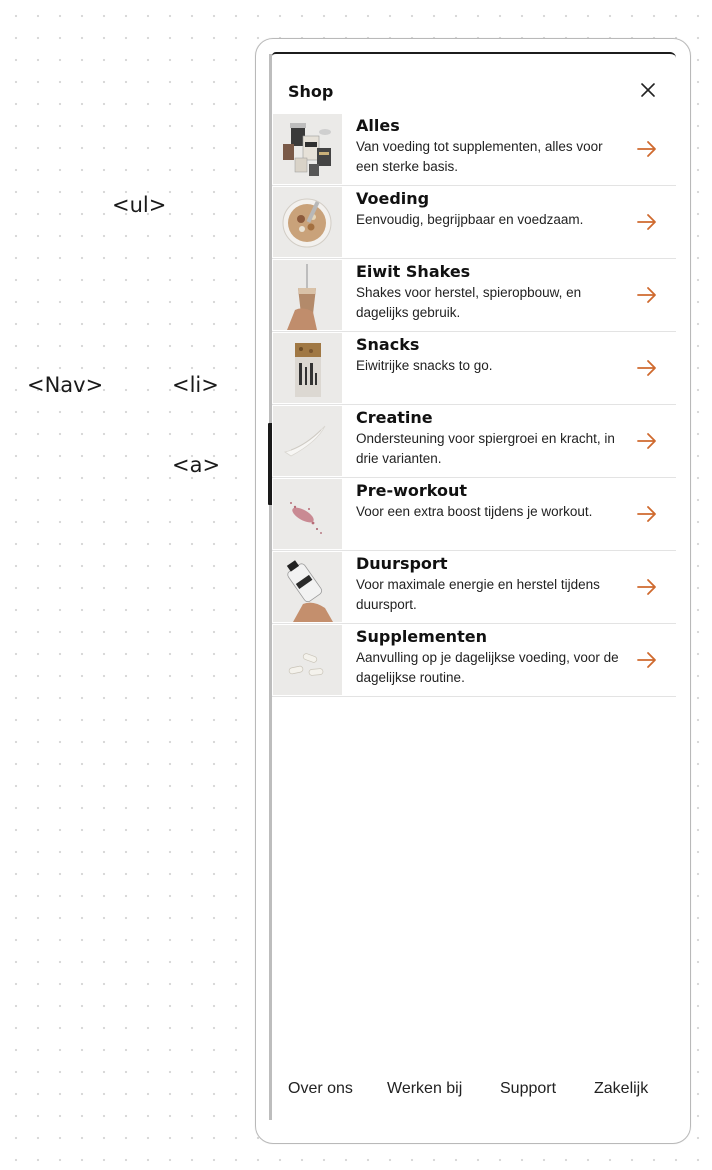 The width and height of the screenshot is (712, 1170). Describe the element at coordinates (196, 465) in the screenshot. I see `a-annotation-label: <a>` at that location.